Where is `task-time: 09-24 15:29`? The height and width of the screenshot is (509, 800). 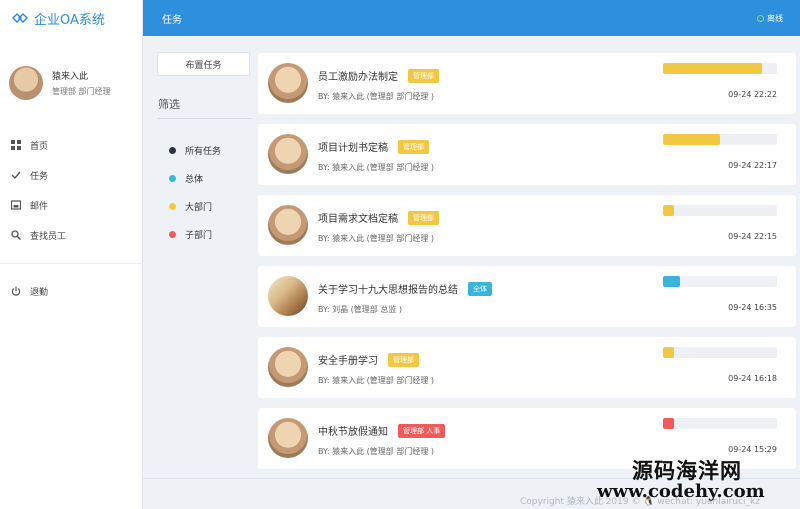
task-time: 09-24 15:29 is located at coordinates (752, 449).